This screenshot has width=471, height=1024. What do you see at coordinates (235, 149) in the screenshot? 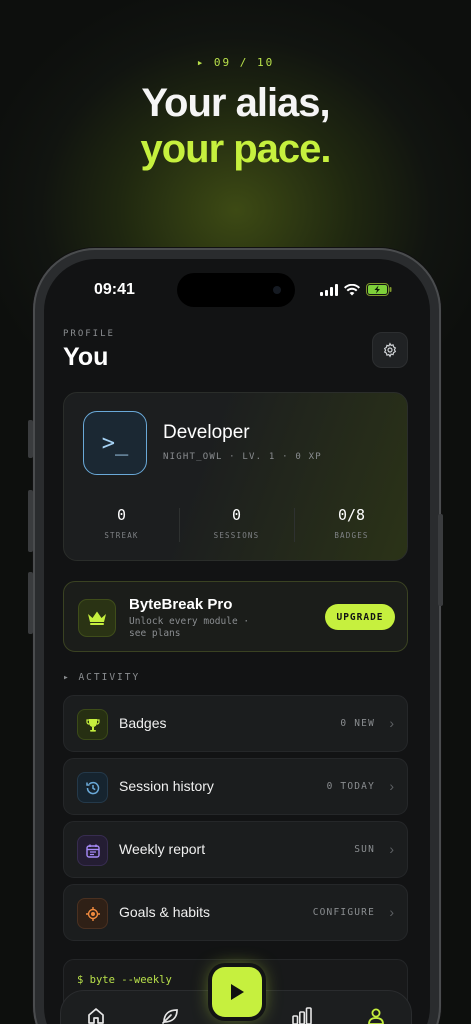
I see `headline-line-2: your pace.` at bounding box center [235, 149].